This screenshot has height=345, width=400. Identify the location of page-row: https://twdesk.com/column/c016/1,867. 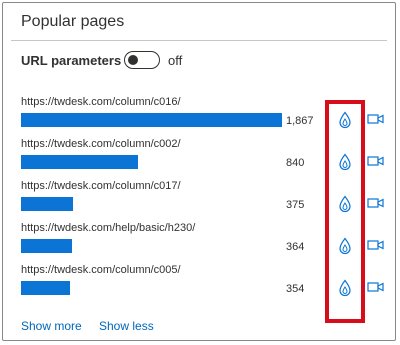
(200, 117).